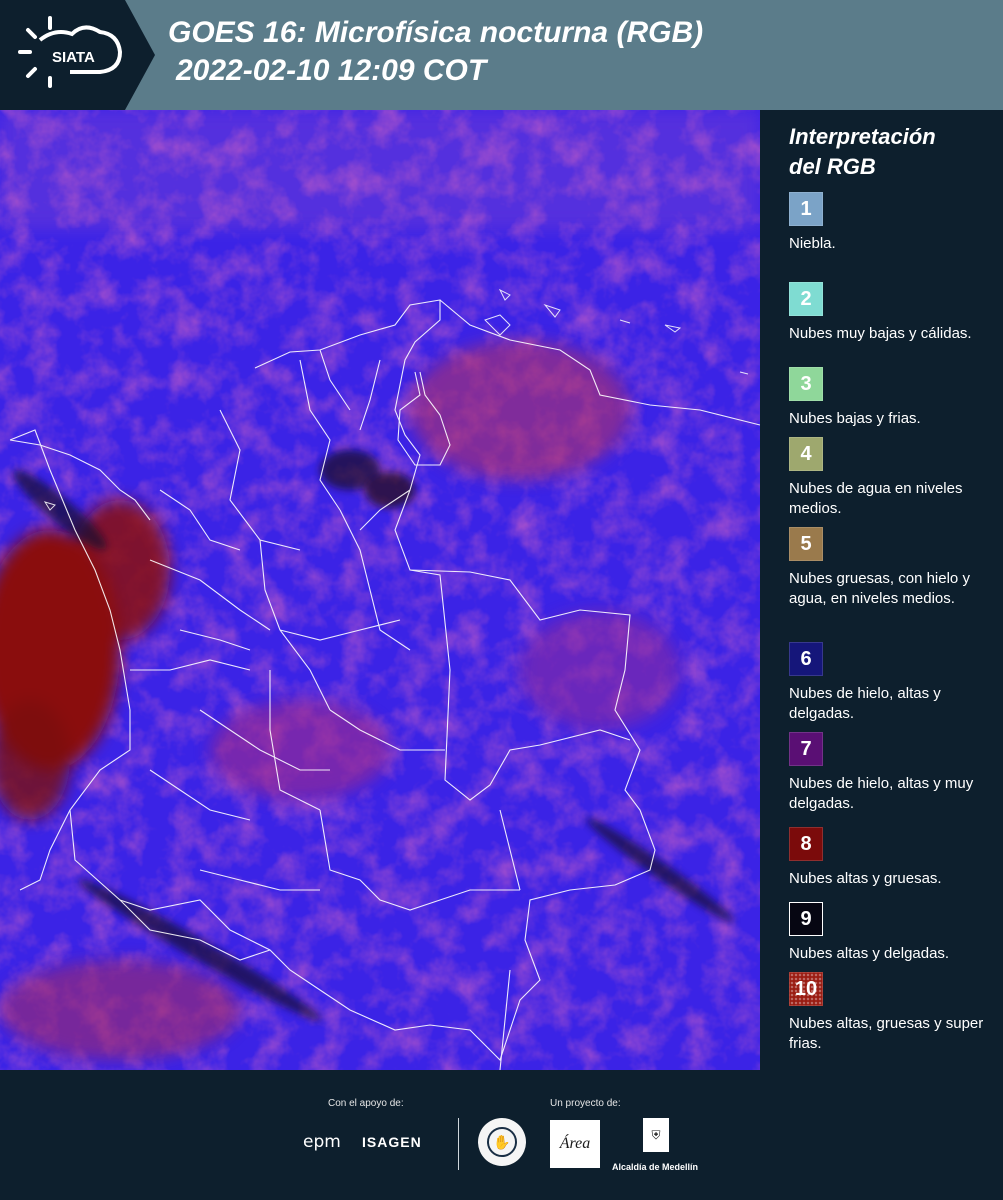 This screenshot has height=1200, width=1003. I want to click on epm-logo: epm, so click(322, 1142).